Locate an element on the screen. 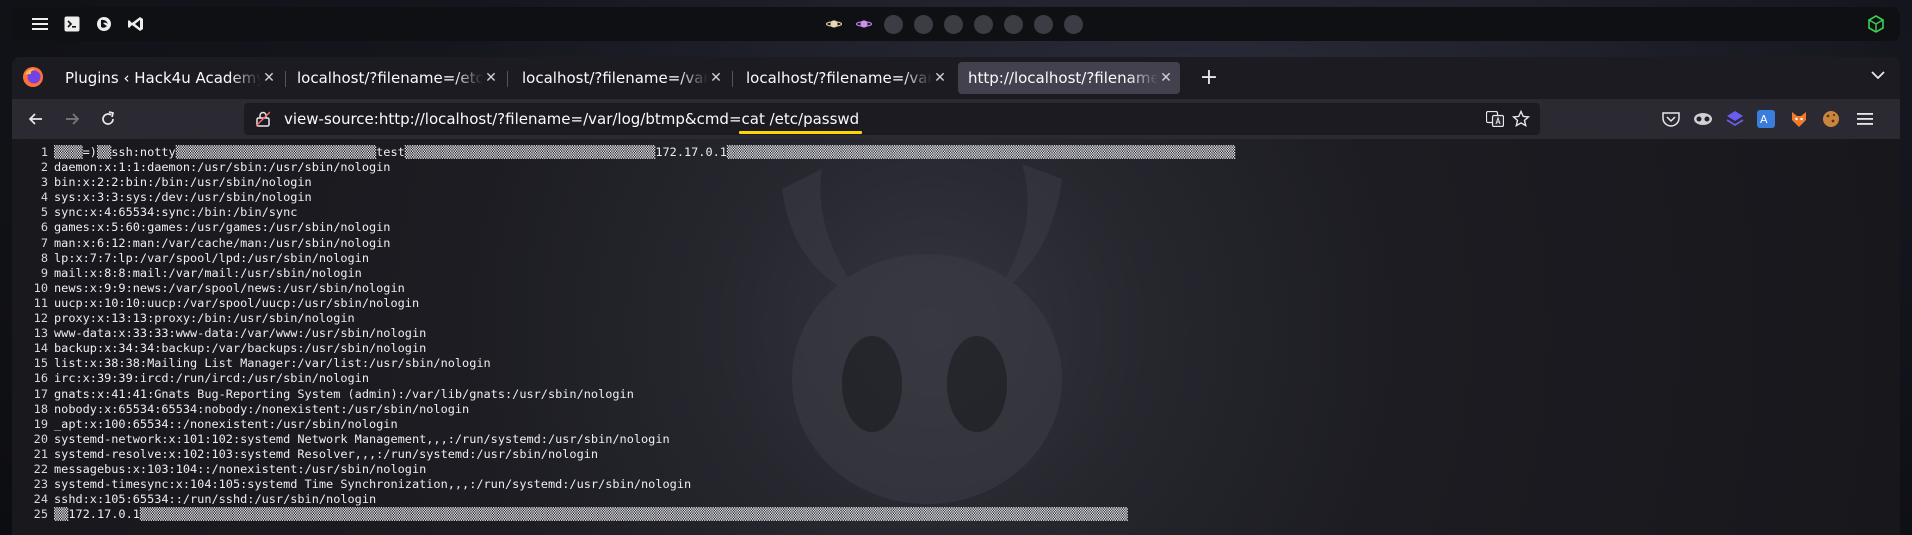  line-number: 14 is located at coordinates (40, 348).